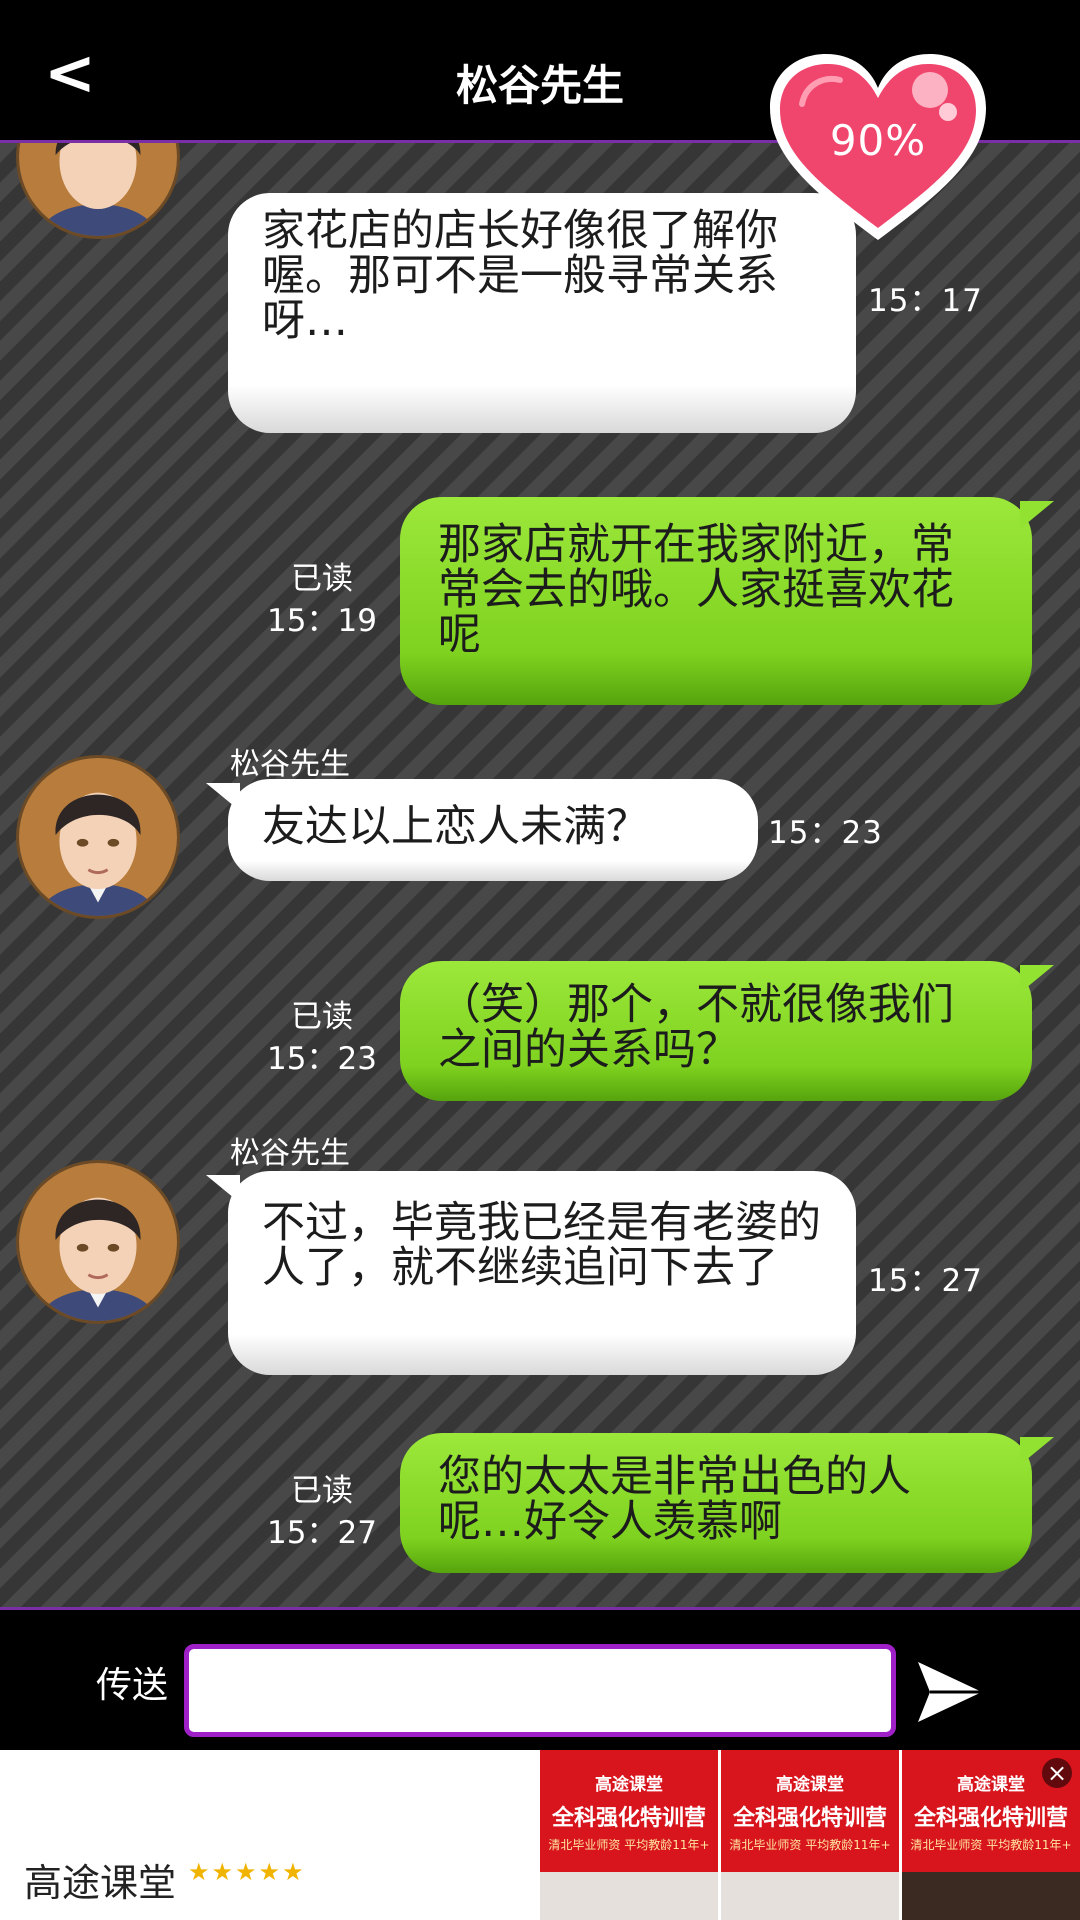  I want to click on message-time: 15：19, so click(322, 621).